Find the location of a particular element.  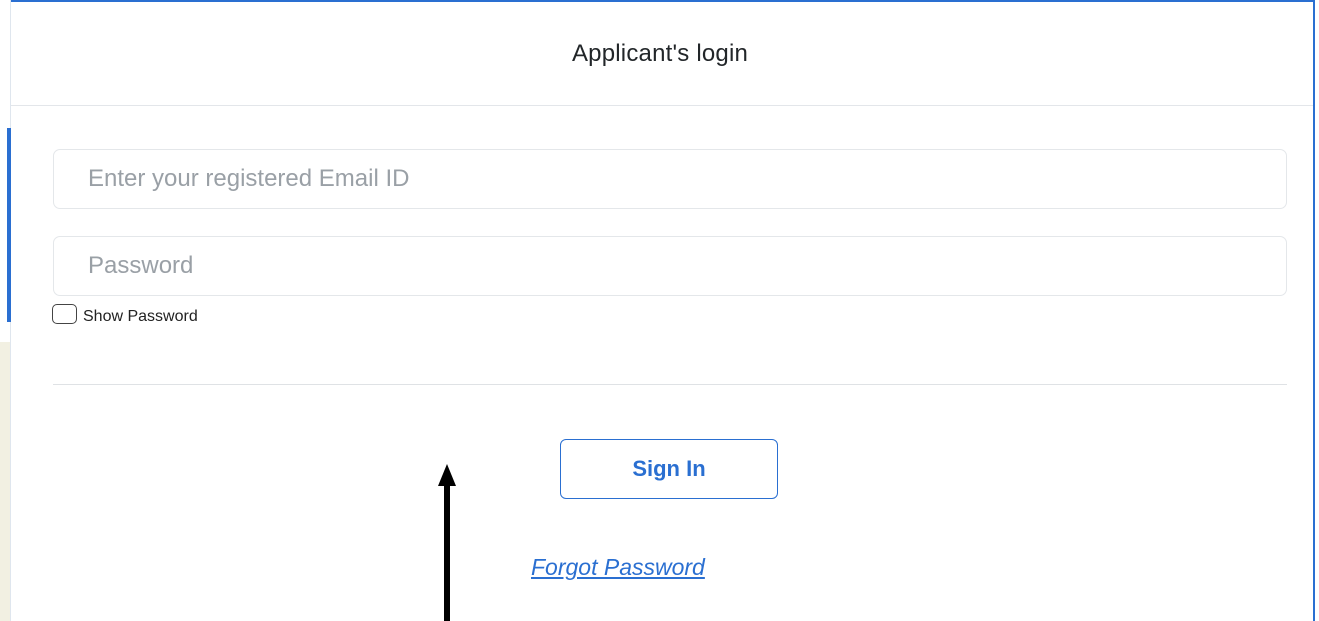

checkbox-icon is located at coordinates (64, 314).